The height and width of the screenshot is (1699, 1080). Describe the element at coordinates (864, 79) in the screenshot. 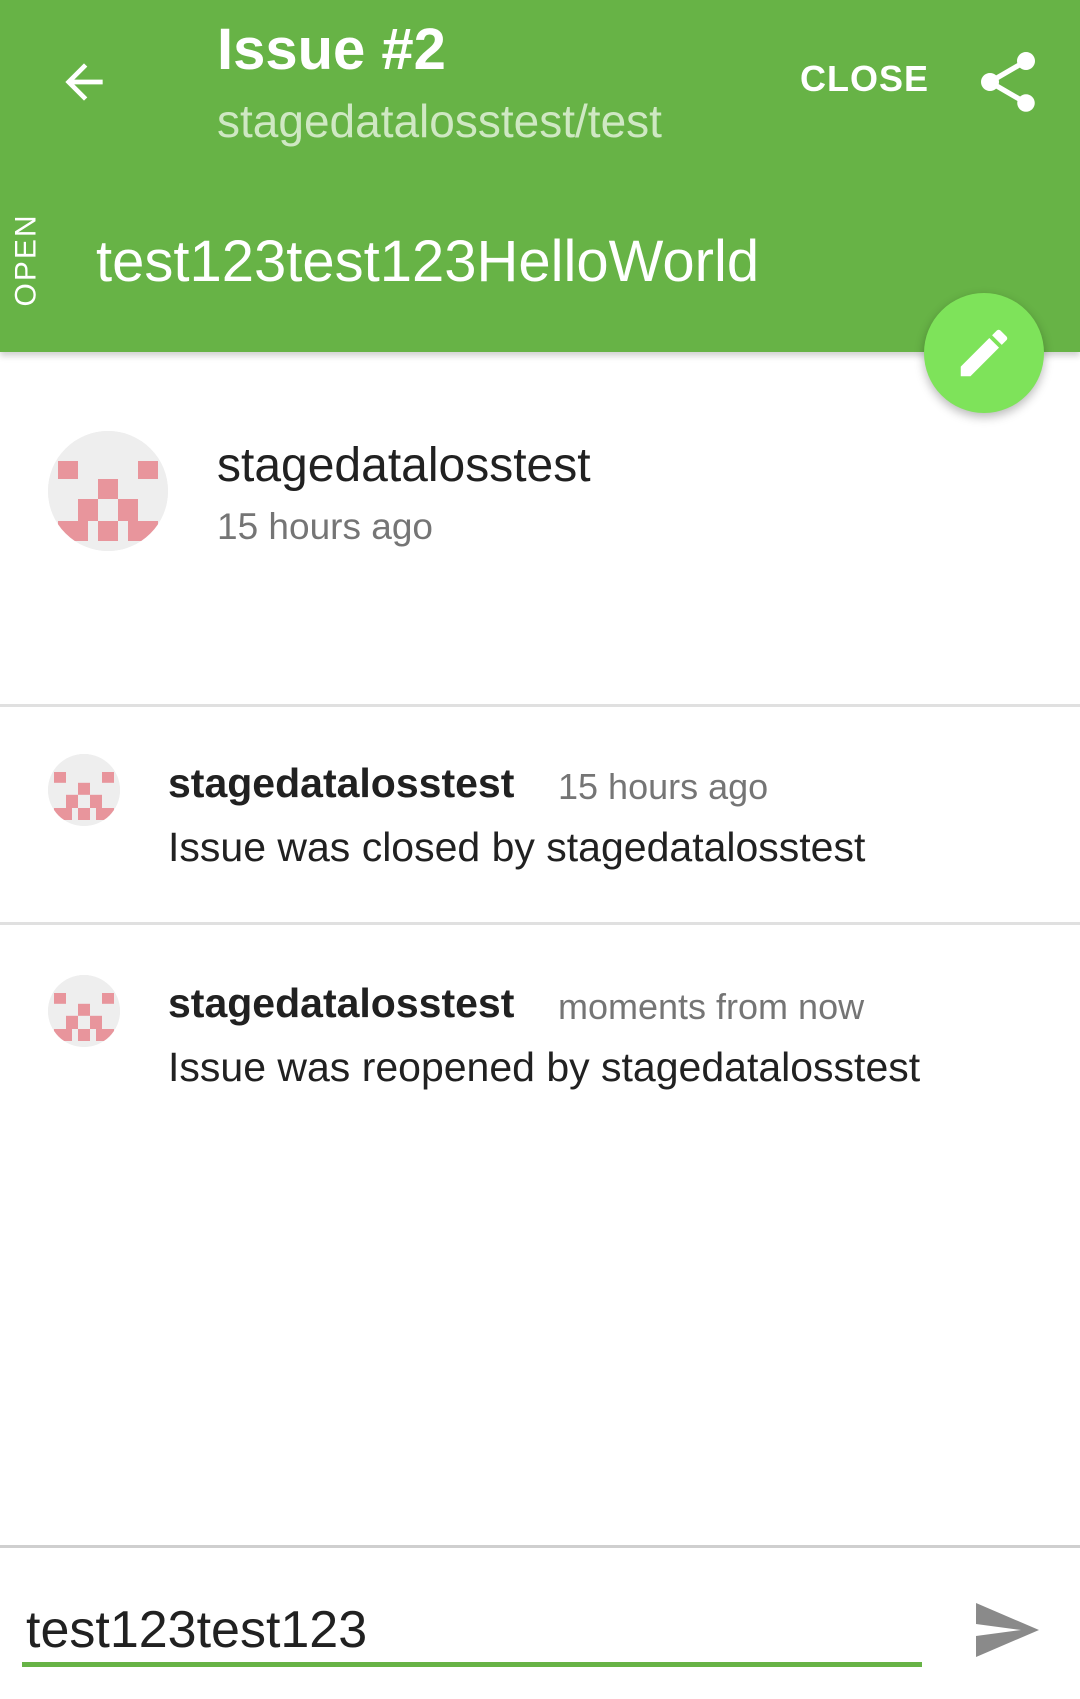

I see `close-issue-button: CLOSE` at that location.